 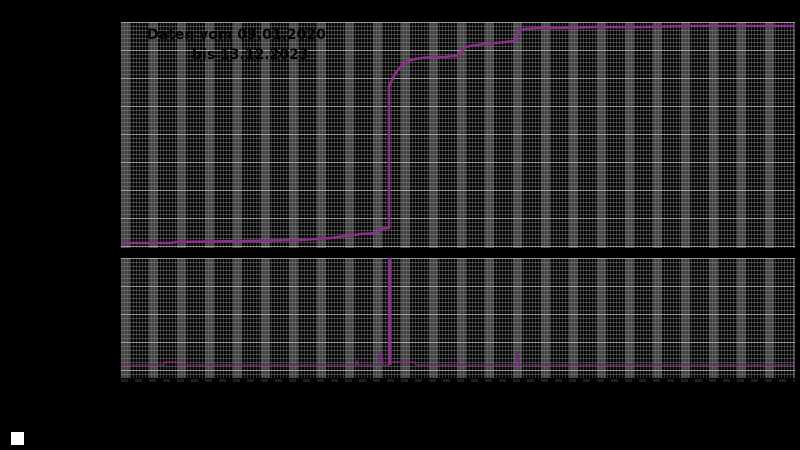 What do you see at coordinates (17, 438) in the screenshot?
I see `legend-swatch` at bounding box center [17, 438].